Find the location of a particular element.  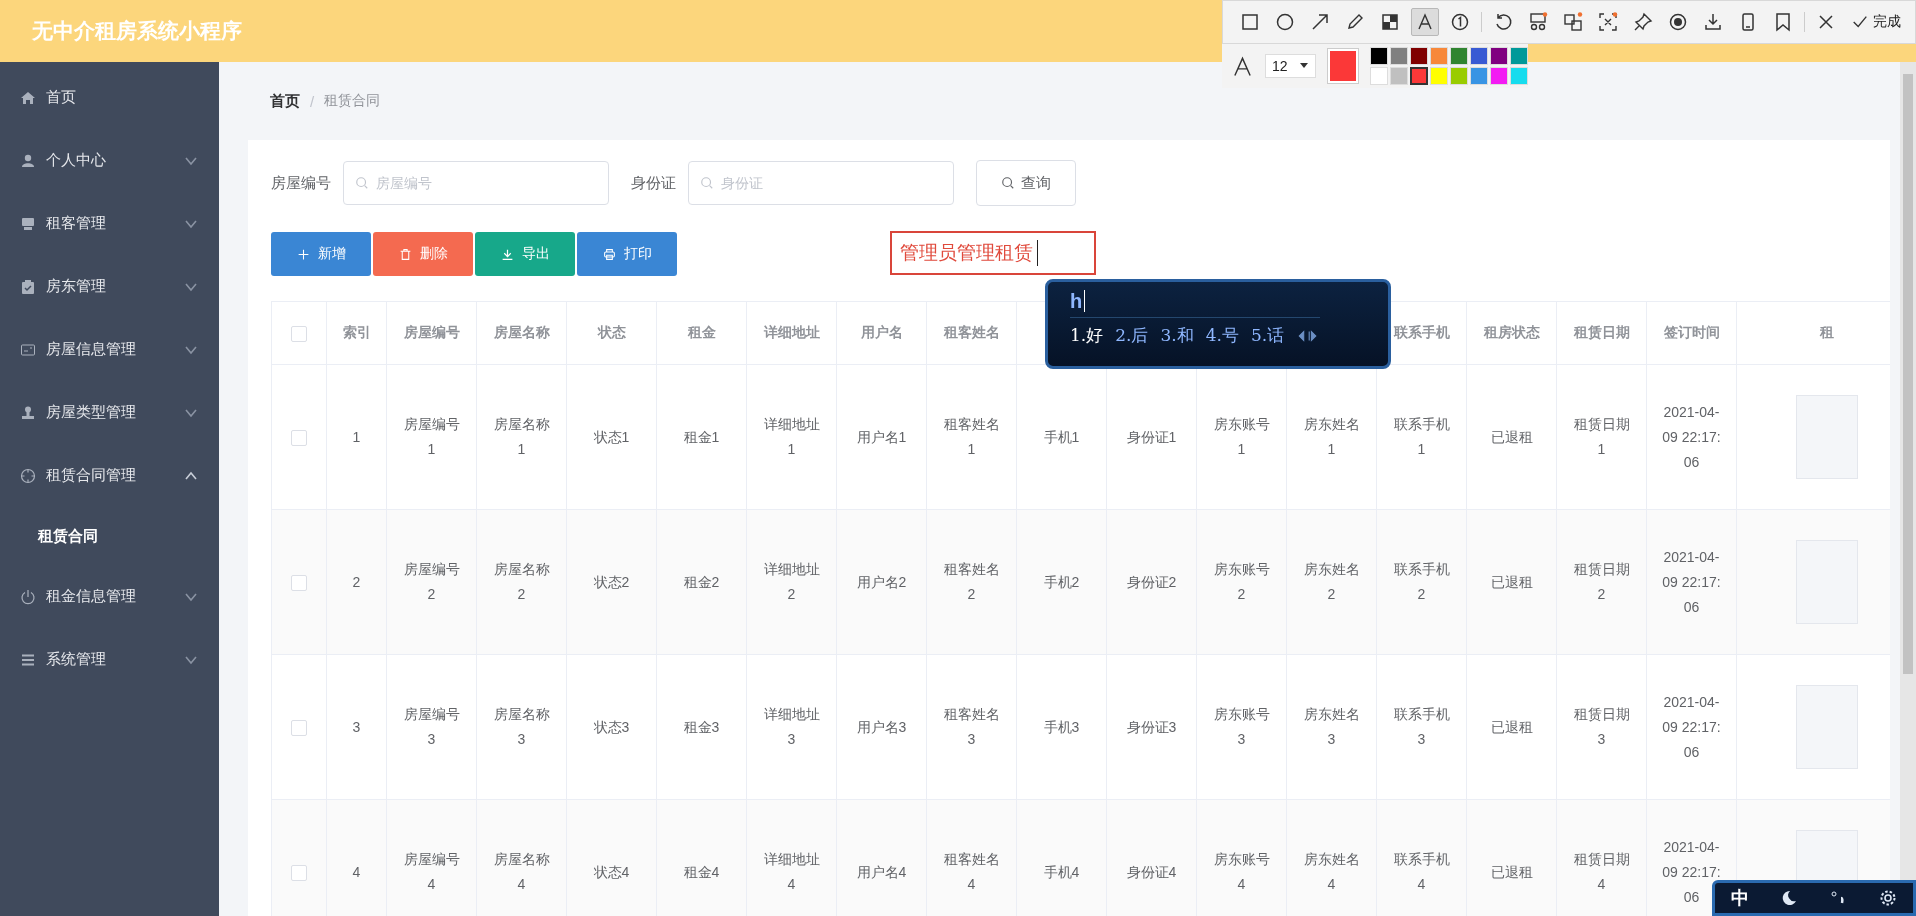

table-cell-text: 租客姓名1 is located at coordinates (971, 437).